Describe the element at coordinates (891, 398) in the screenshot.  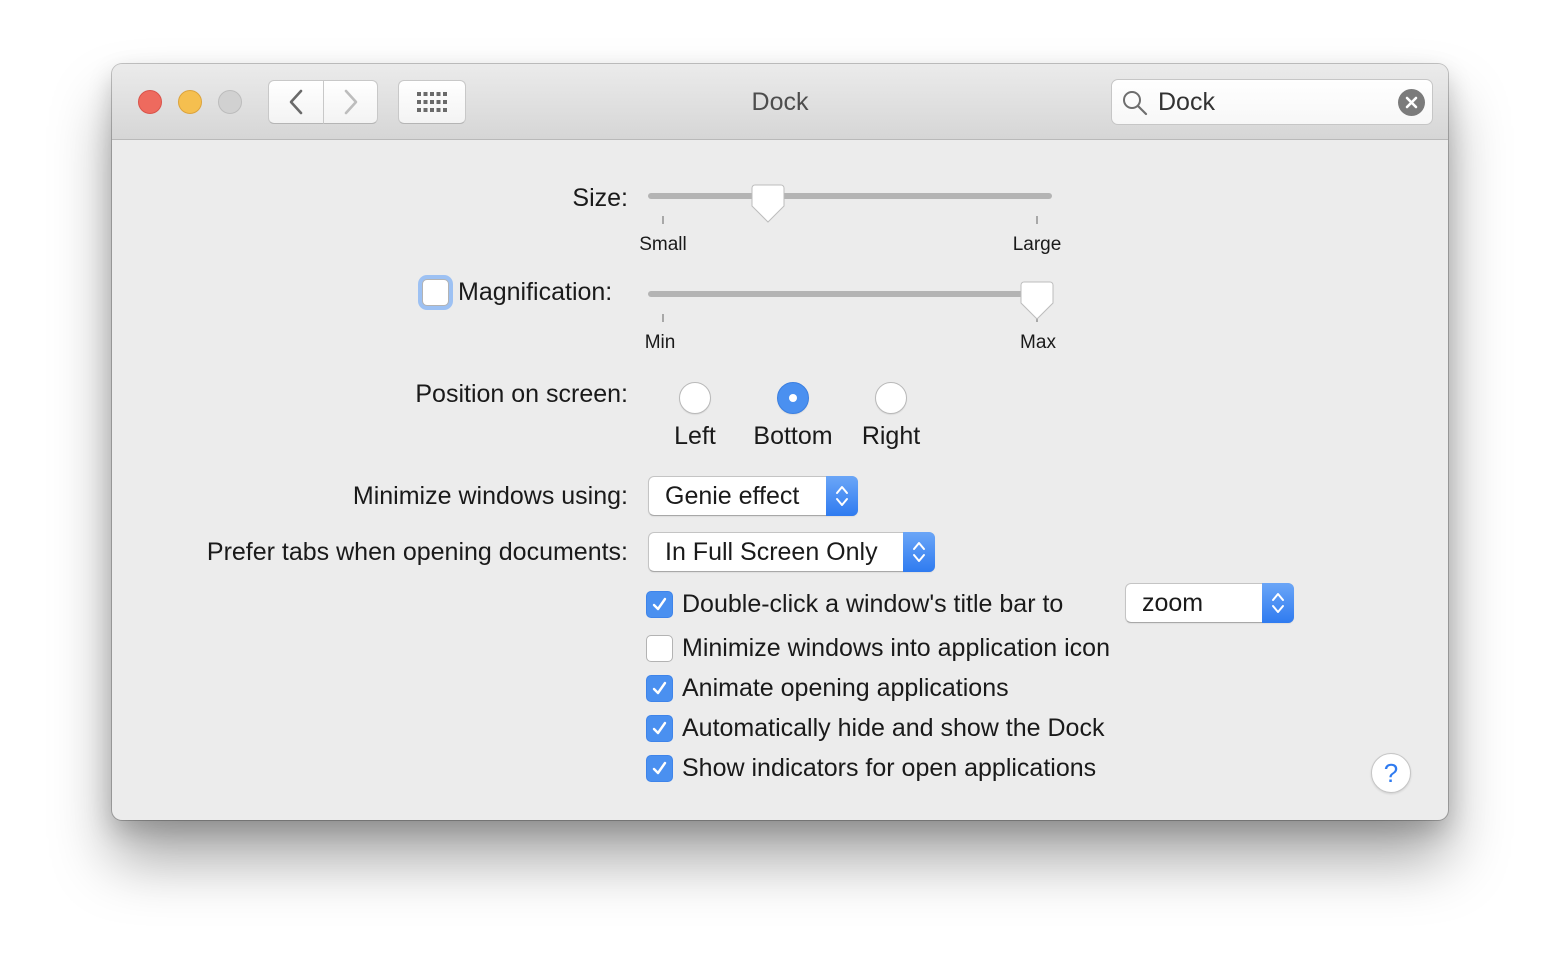
I see `radio-right` at that location.